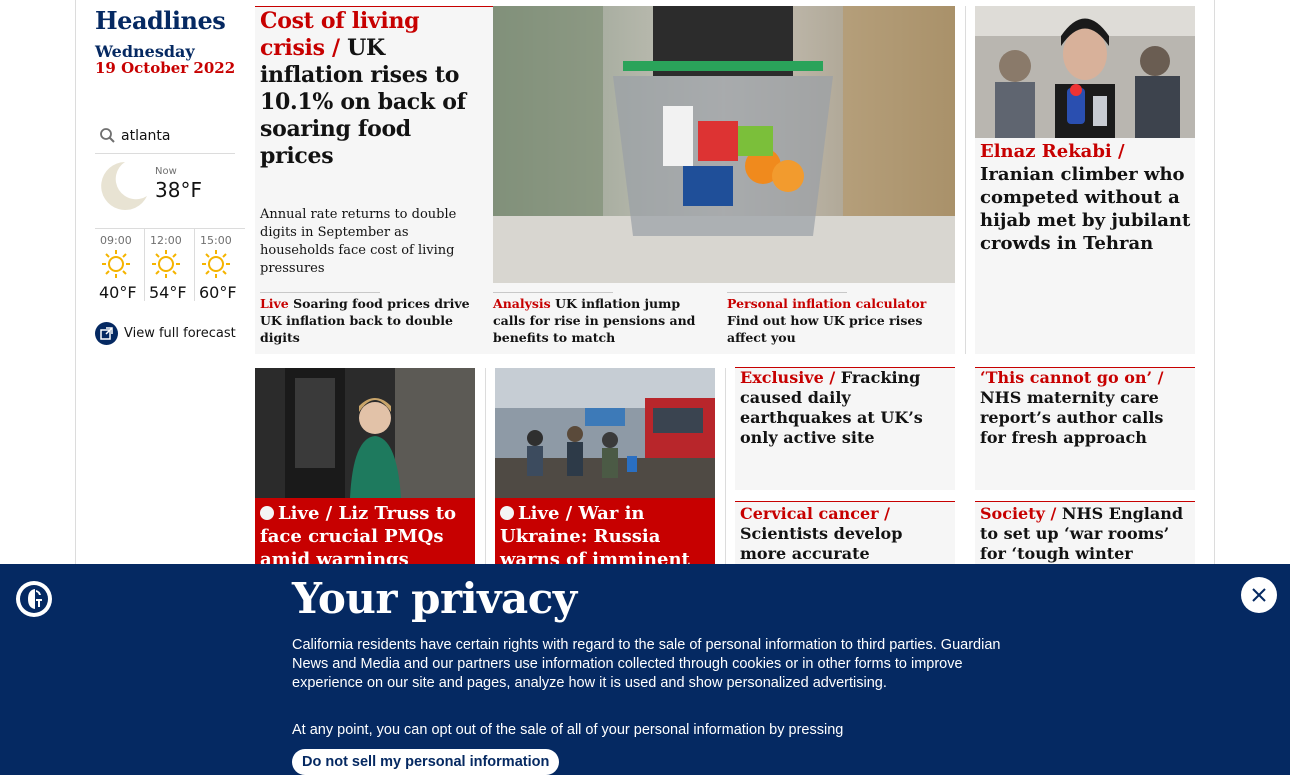  I want to click on guardian-logo-icon, so click(34, 599).